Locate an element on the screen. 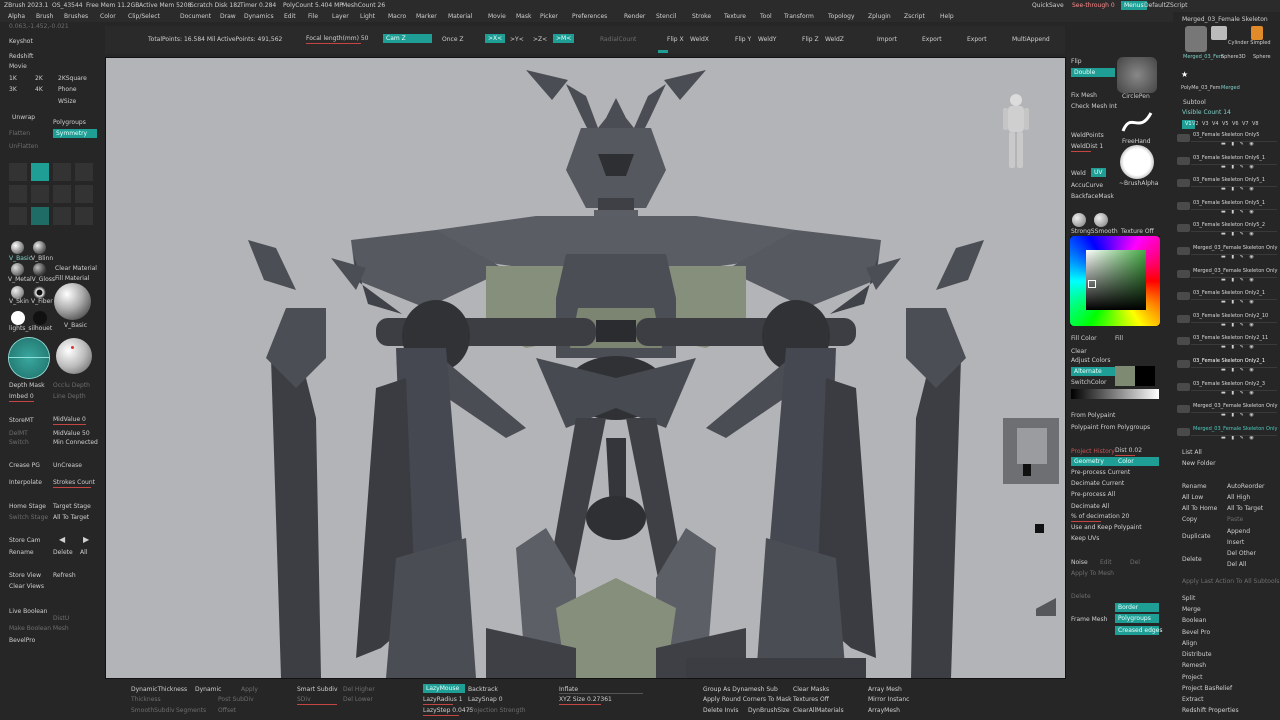  preprocess-current-button: Pre-process Current is located at coordinates (1100, 472).